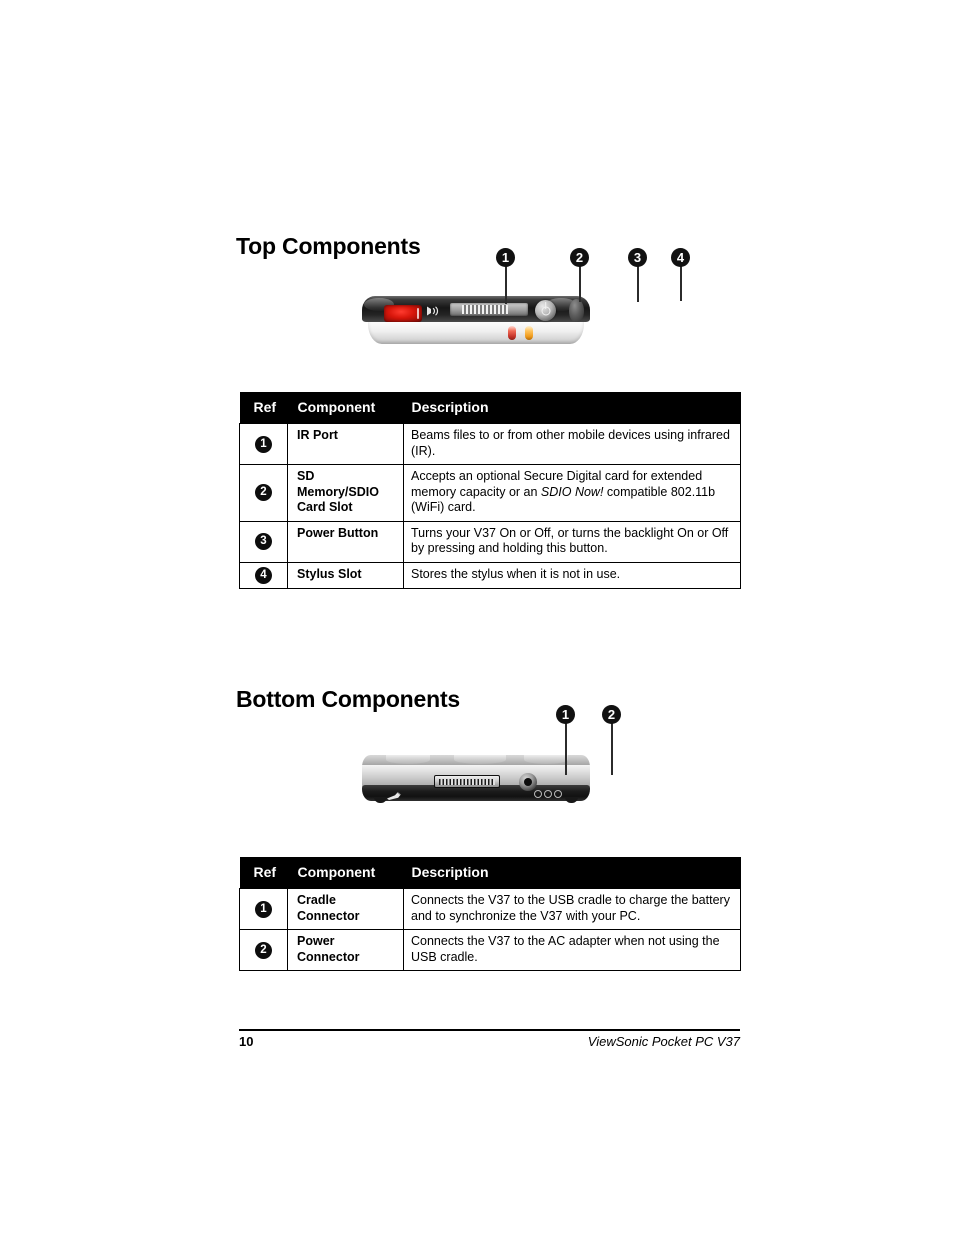 Image resolution: width=954 pixels, height=1235 pixels. What do you see at coordinates (345, 909) in the screenshot?
I see `row-component-cell: Cradle Connector` at bounding box center [345, 909].